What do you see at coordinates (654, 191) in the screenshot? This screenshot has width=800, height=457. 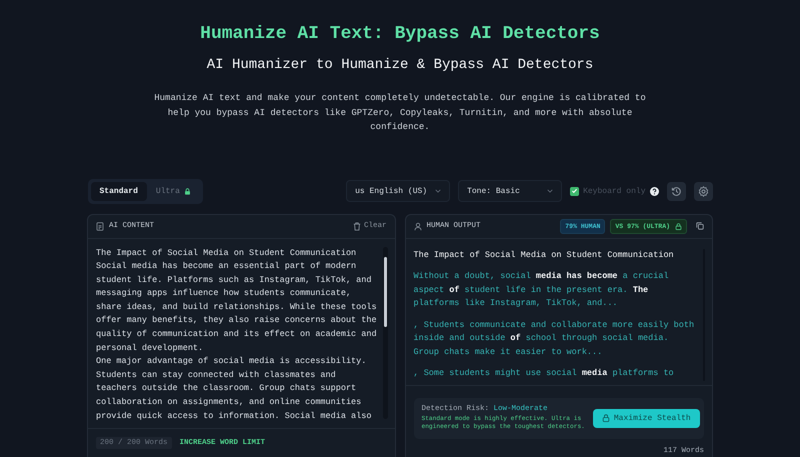 I see `help-icon` at bounding box center [654, 191].